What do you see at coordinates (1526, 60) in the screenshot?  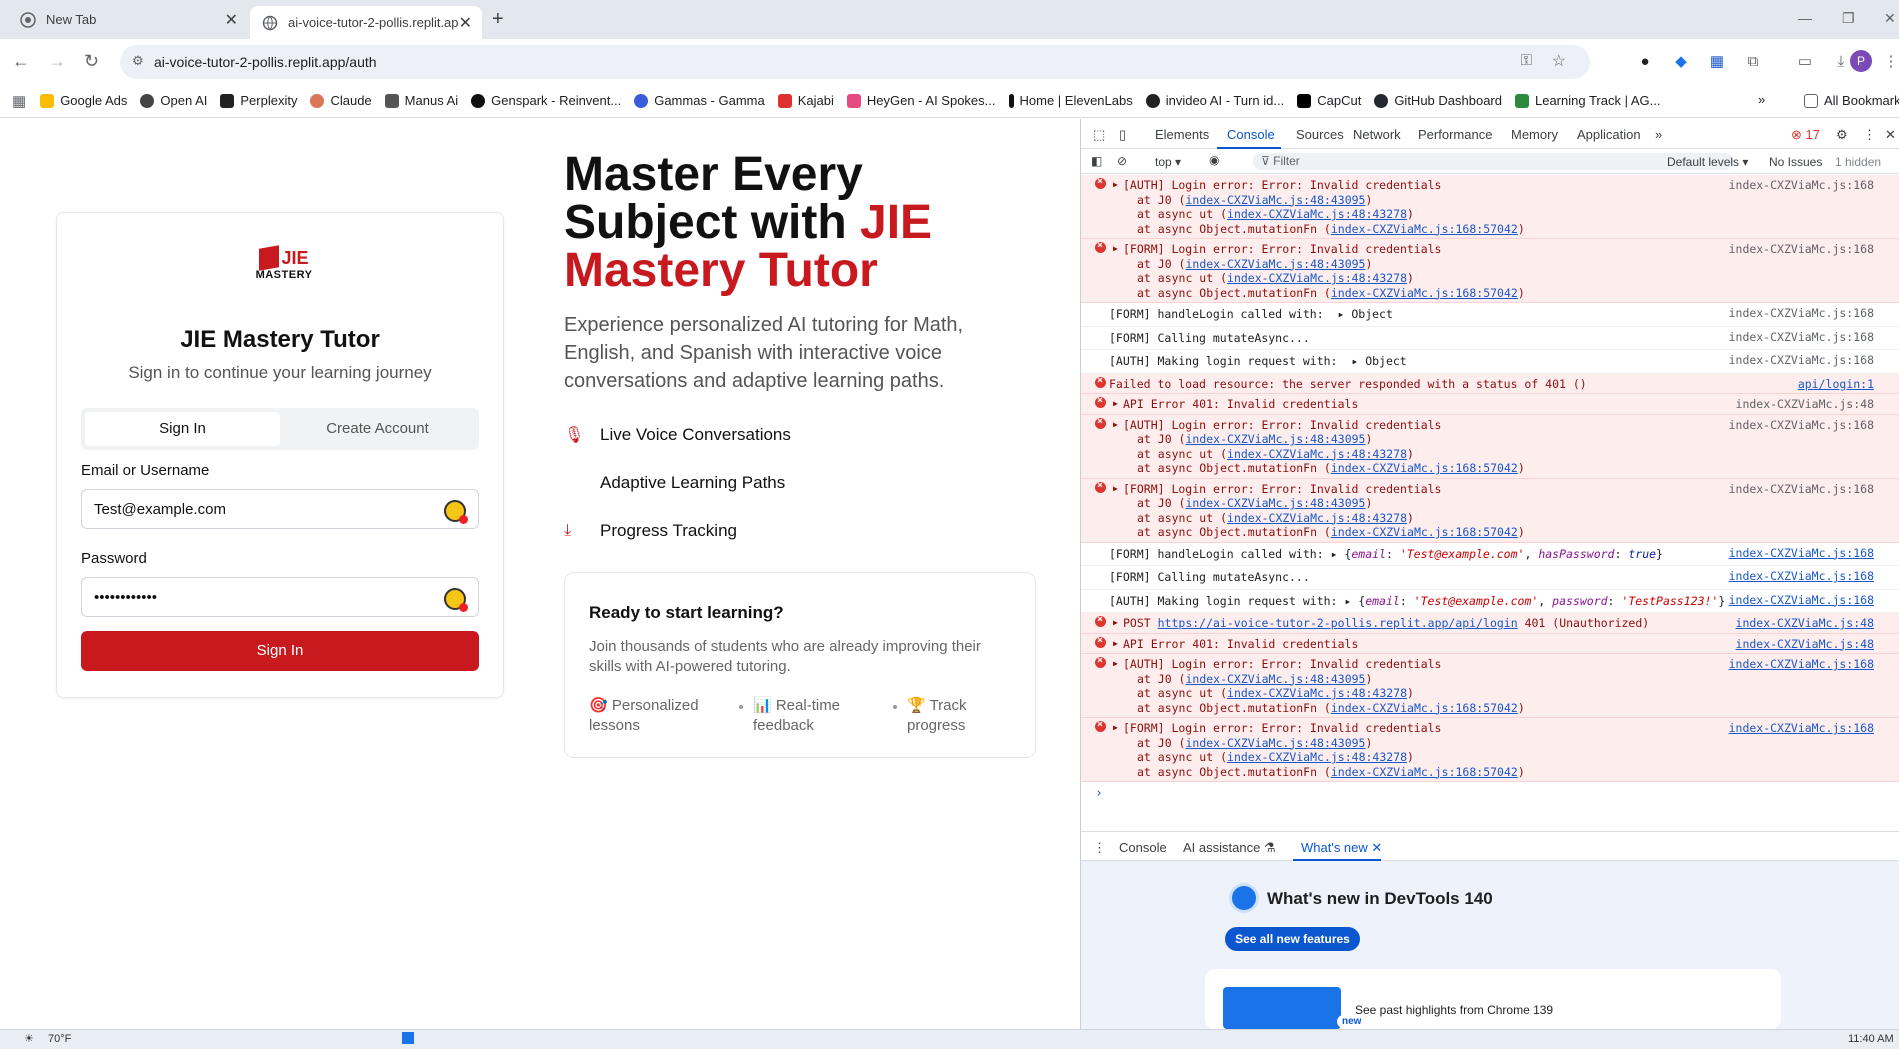 I see `password-key-icon: ⚿` at bounding box center [1526, 60].